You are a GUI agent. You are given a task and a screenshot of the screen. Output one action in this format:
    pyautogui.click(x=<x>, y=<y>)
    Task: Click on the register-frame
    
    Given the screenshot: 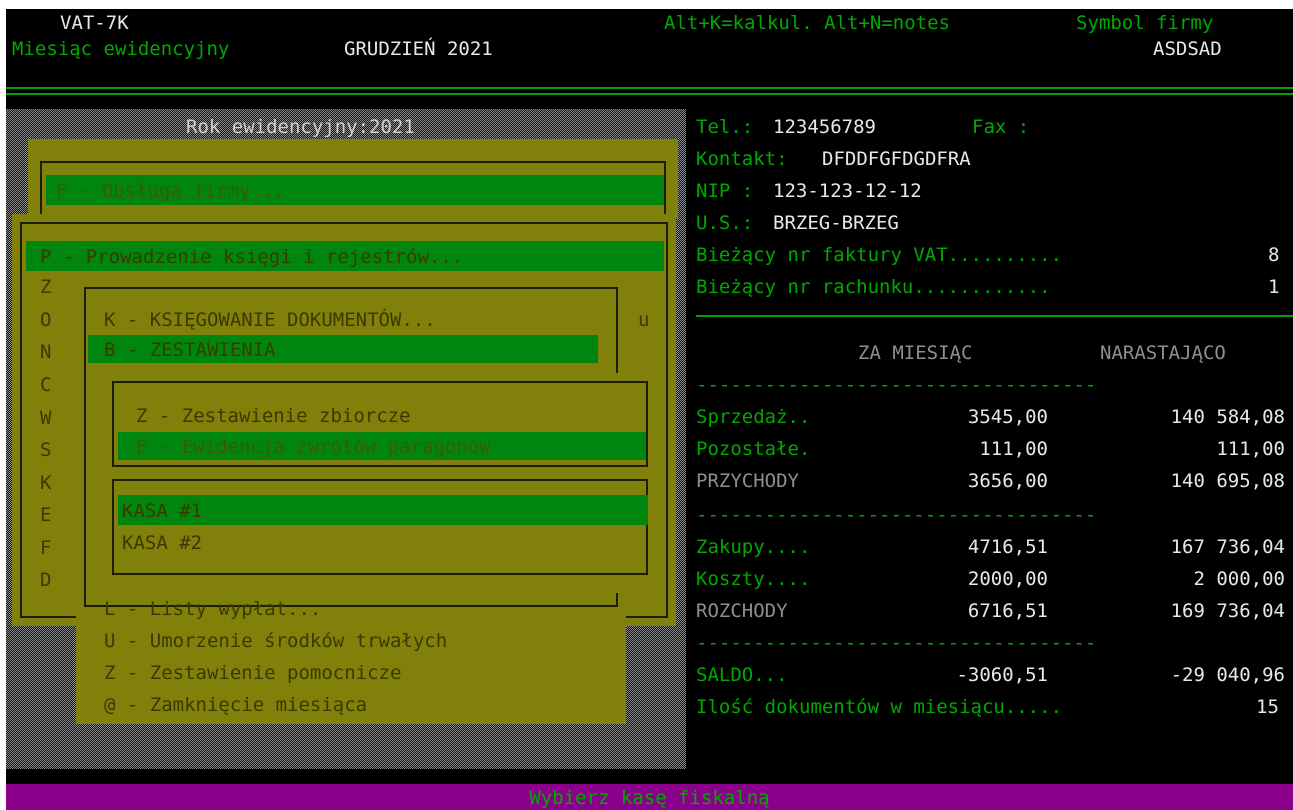 What is the action you would take?
    pyautogui.click(x=380, y=527)
    